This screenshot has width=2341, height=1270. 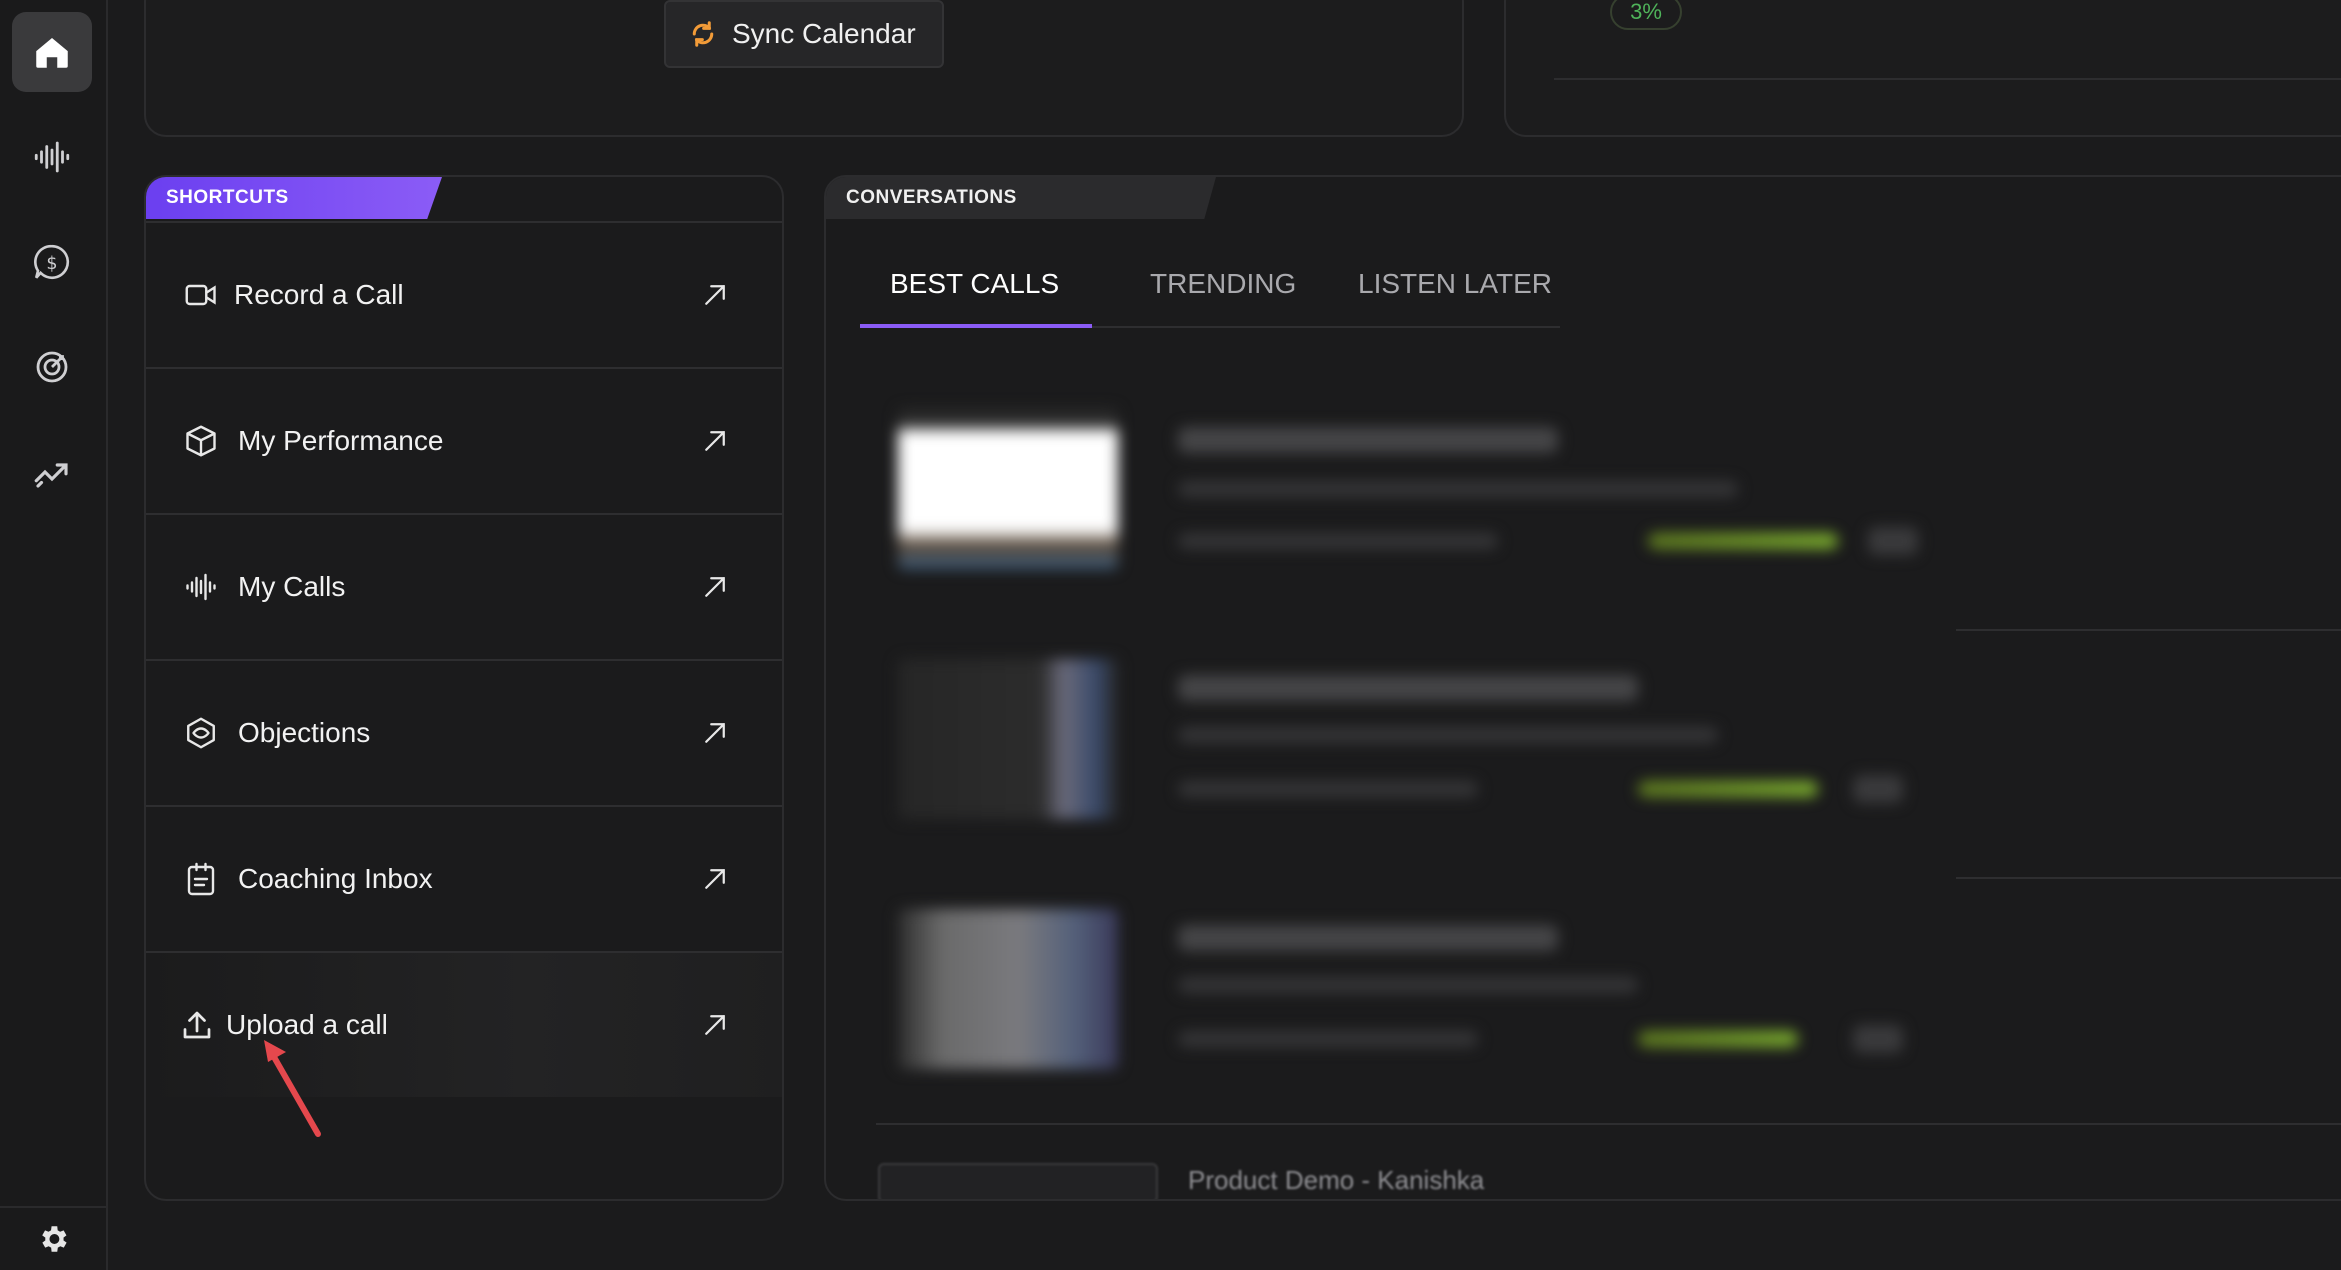 I want to click on shortcut-coaching-inbox: Coaching Inbox, so click(x=464, y=878).